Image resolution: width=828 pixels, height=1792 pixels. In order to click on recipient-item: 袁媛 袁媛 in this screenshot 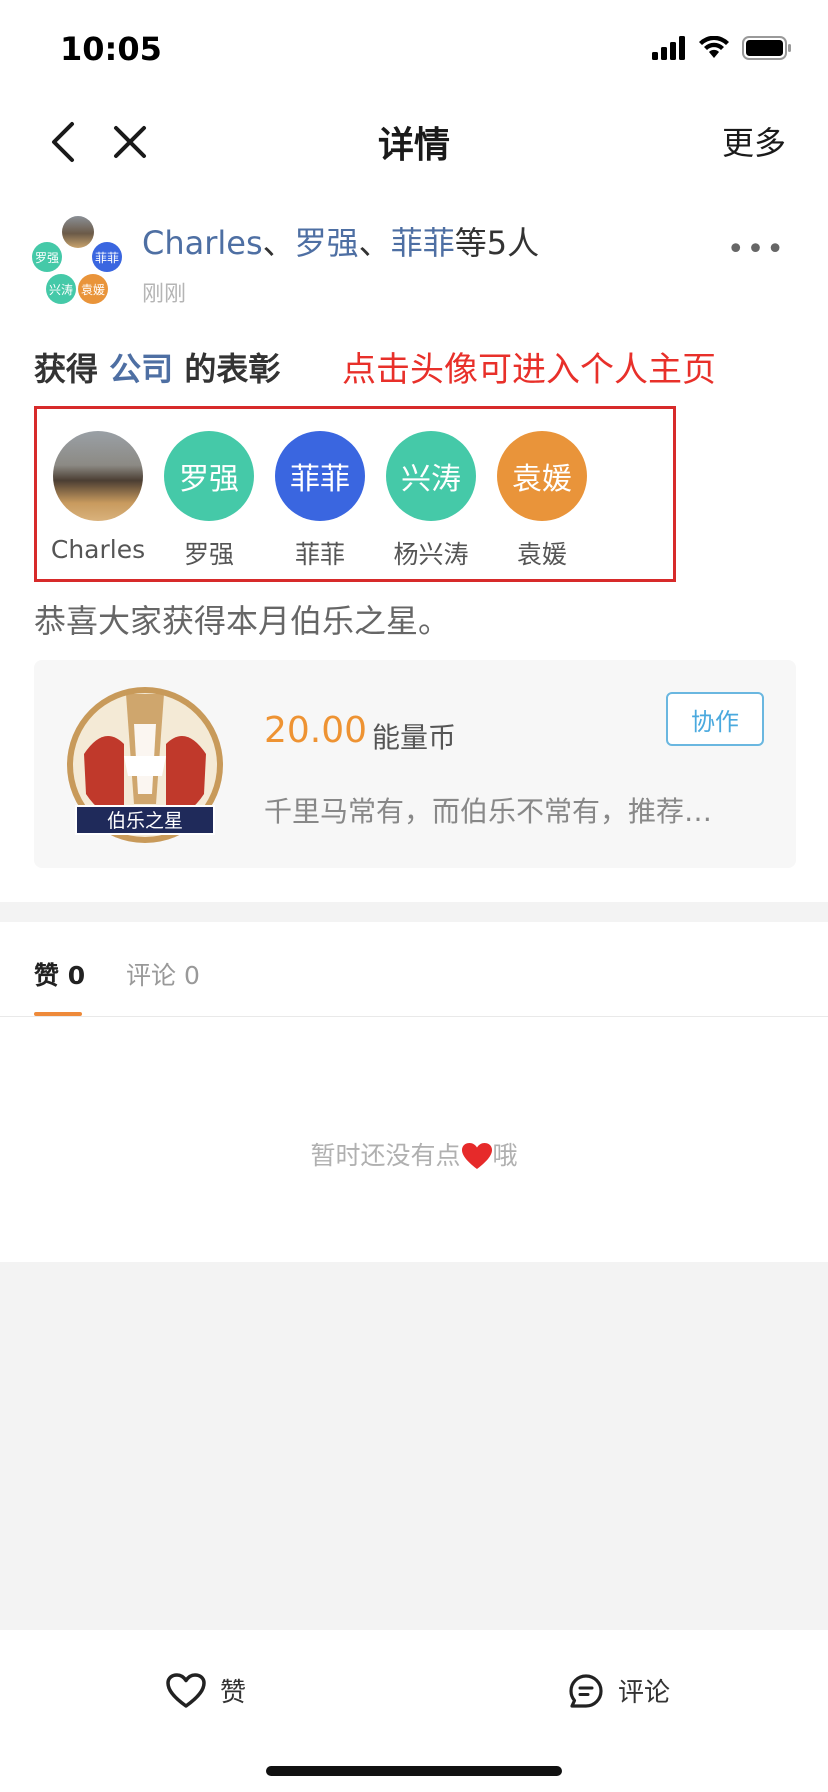, I will do `click(542, 501)`.